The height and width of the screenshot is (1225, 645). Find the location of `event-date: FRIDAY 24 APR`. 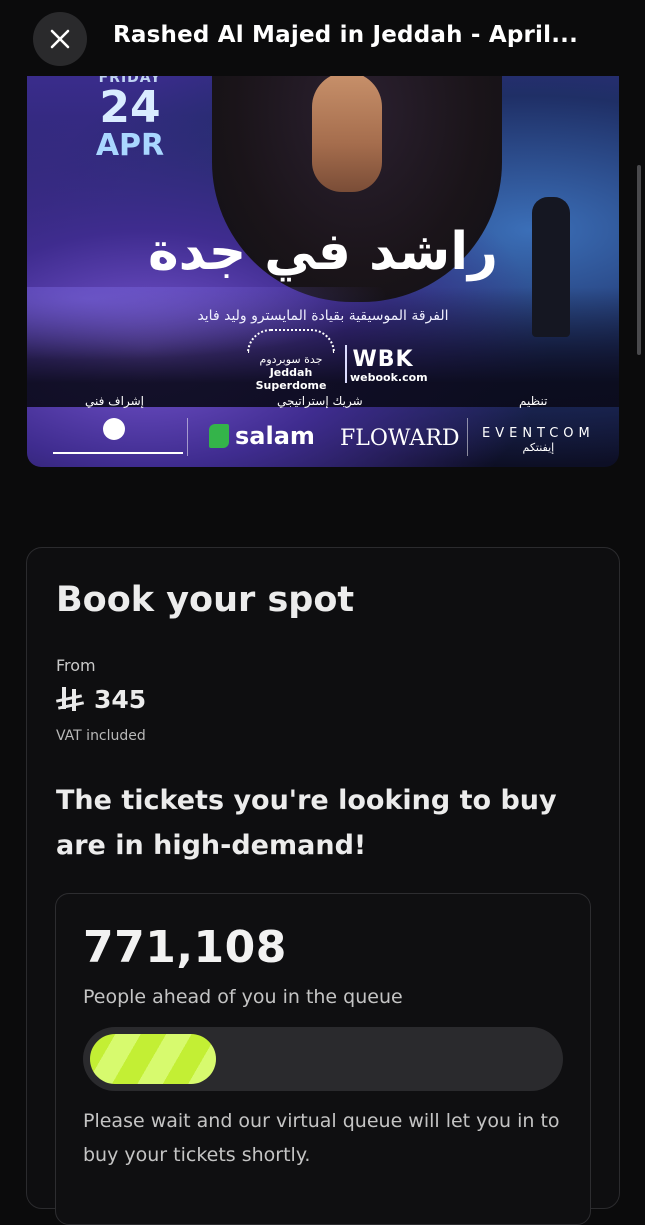

event-date: FRIDAY 24 APR is located at coordinates (130, 117).